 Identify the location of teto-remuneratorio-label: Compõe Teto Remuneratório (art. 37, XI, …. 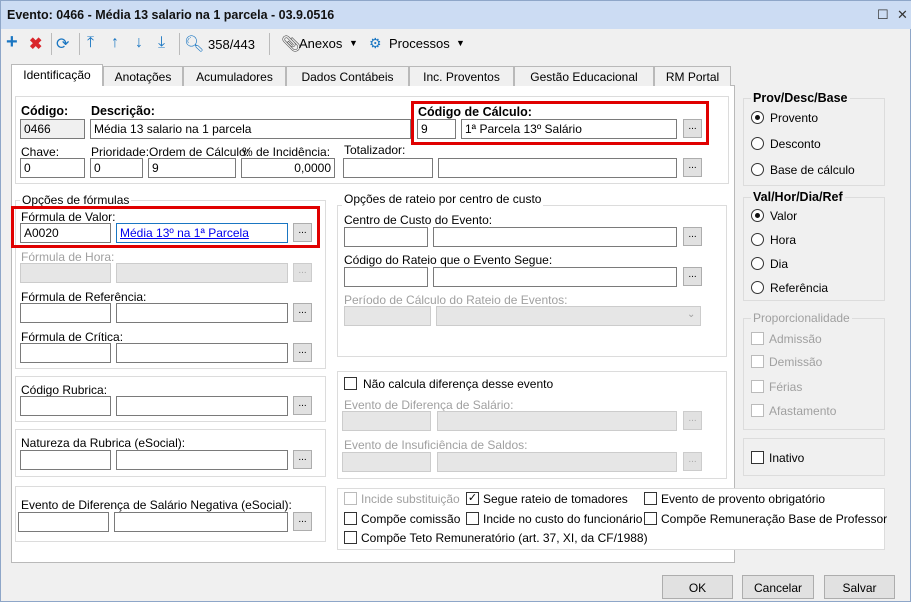
(504, 538).